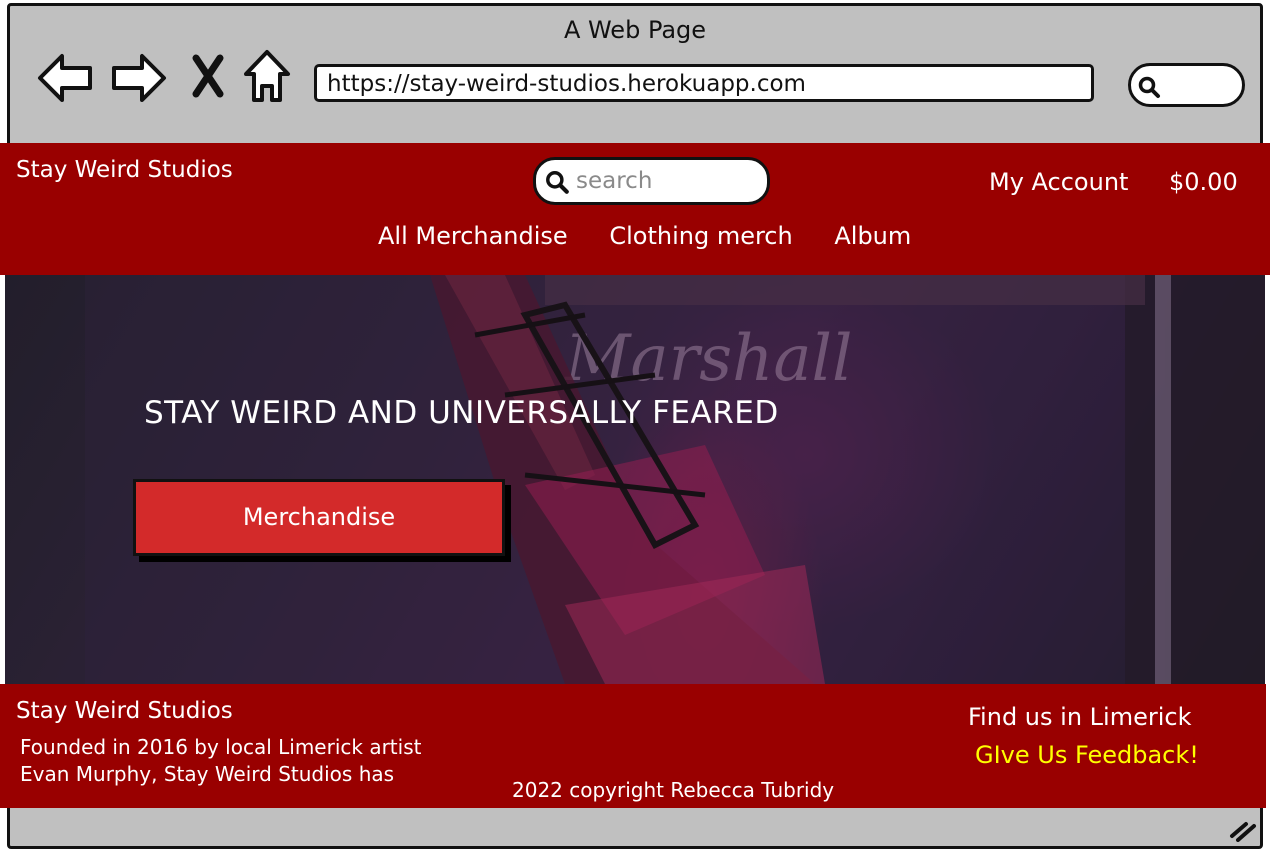  I want to click on cart-total-link: $0.00, so click(1203, 182).